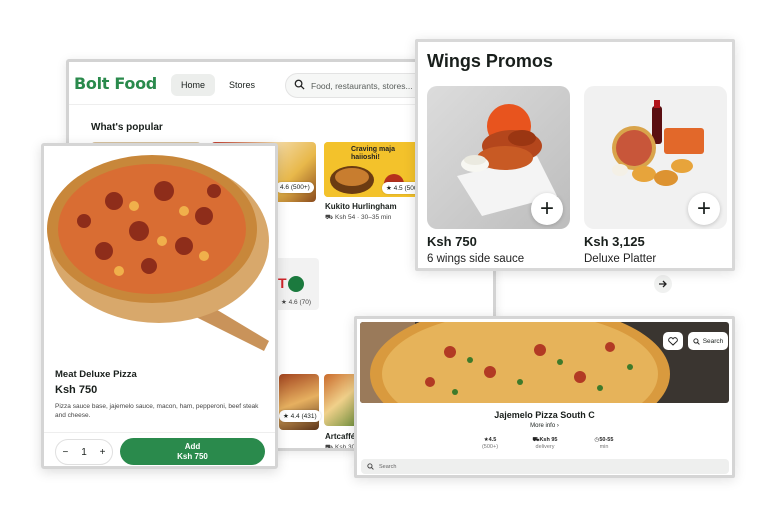 The width and height of the screenshot is (776, 518). What do you see at coordinates (300, 416) in the screenshot?
I see `rating-badge: ★ 4.4 (431)` at bounding box center [300, 416].